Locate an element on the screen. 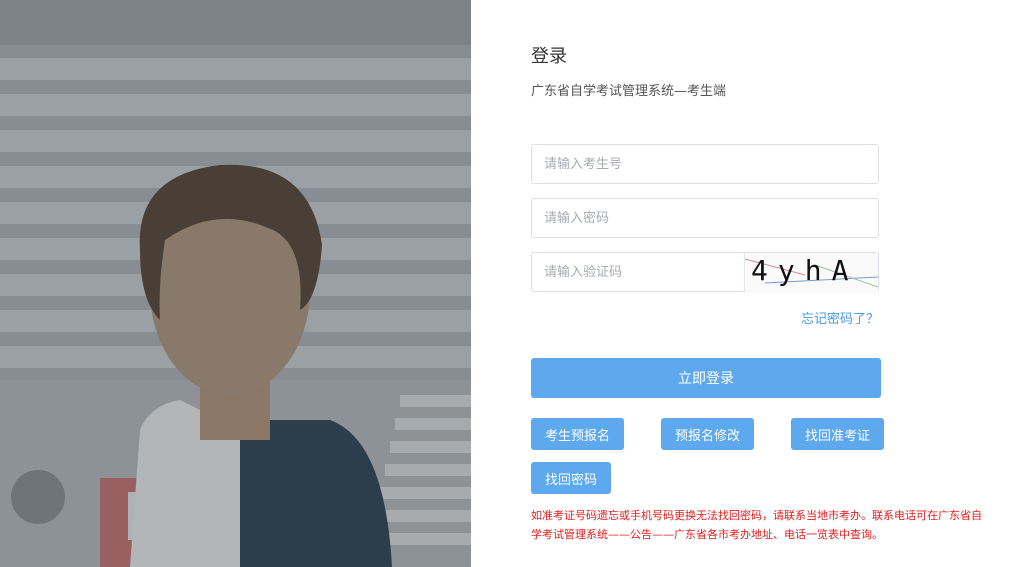 This screenshot has width=1023, height=567. login-button: 立即登录 is located at coordinates (706, 378).